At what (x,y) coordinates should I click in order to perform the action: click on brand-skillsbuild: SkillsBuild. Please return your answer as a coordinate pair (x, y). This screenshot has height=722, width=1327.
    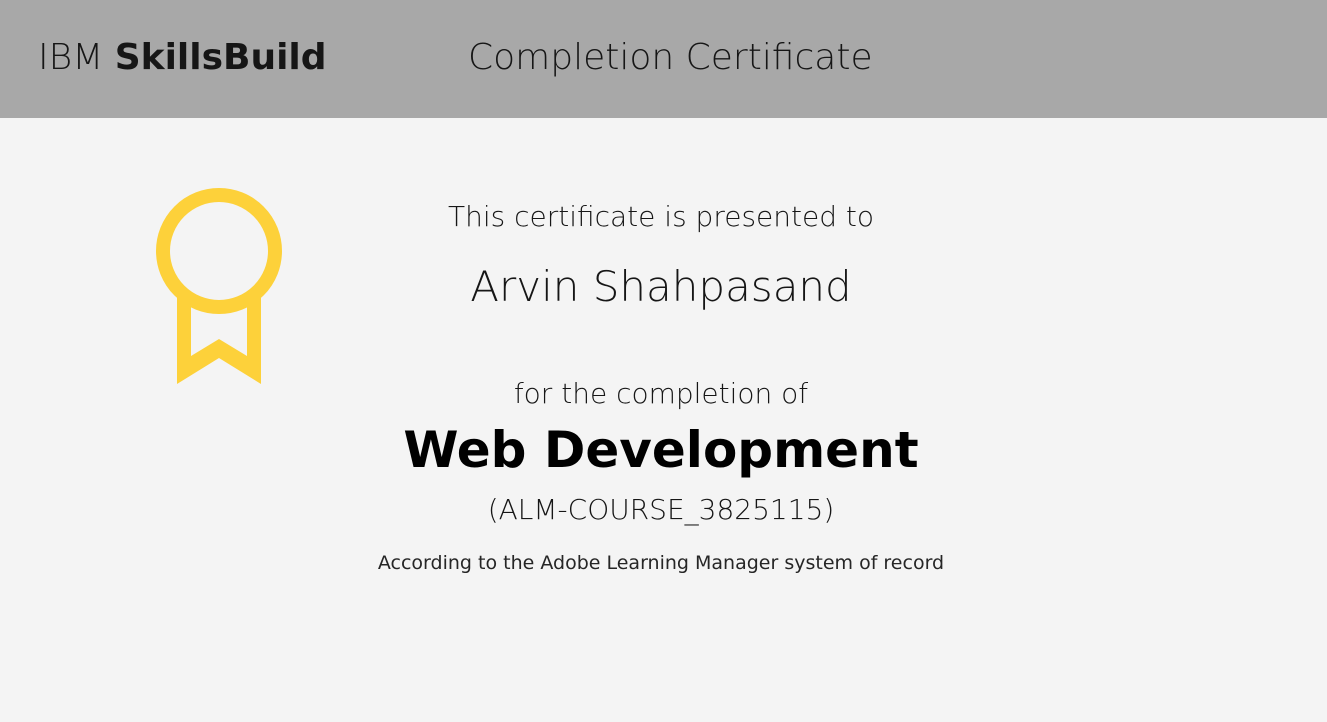
    Looking at the image, I should click on (220, 57).